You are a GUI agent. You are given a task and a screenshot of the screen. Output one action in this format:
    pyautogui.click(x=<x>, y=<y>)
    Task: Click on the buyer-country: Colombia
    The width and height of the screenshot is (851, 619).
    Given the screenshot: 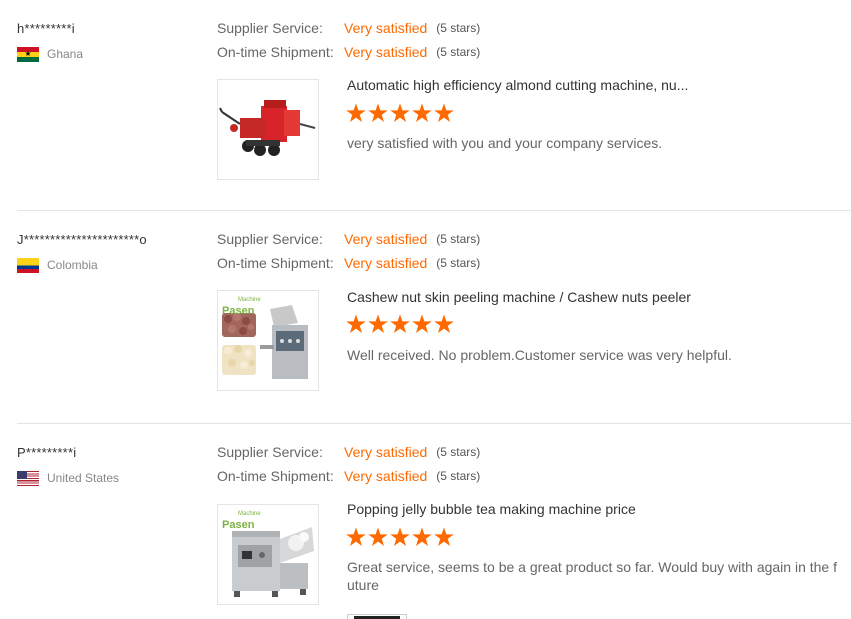 What is the action you would take?
    pyautogui.click(x=57, y=265)
    